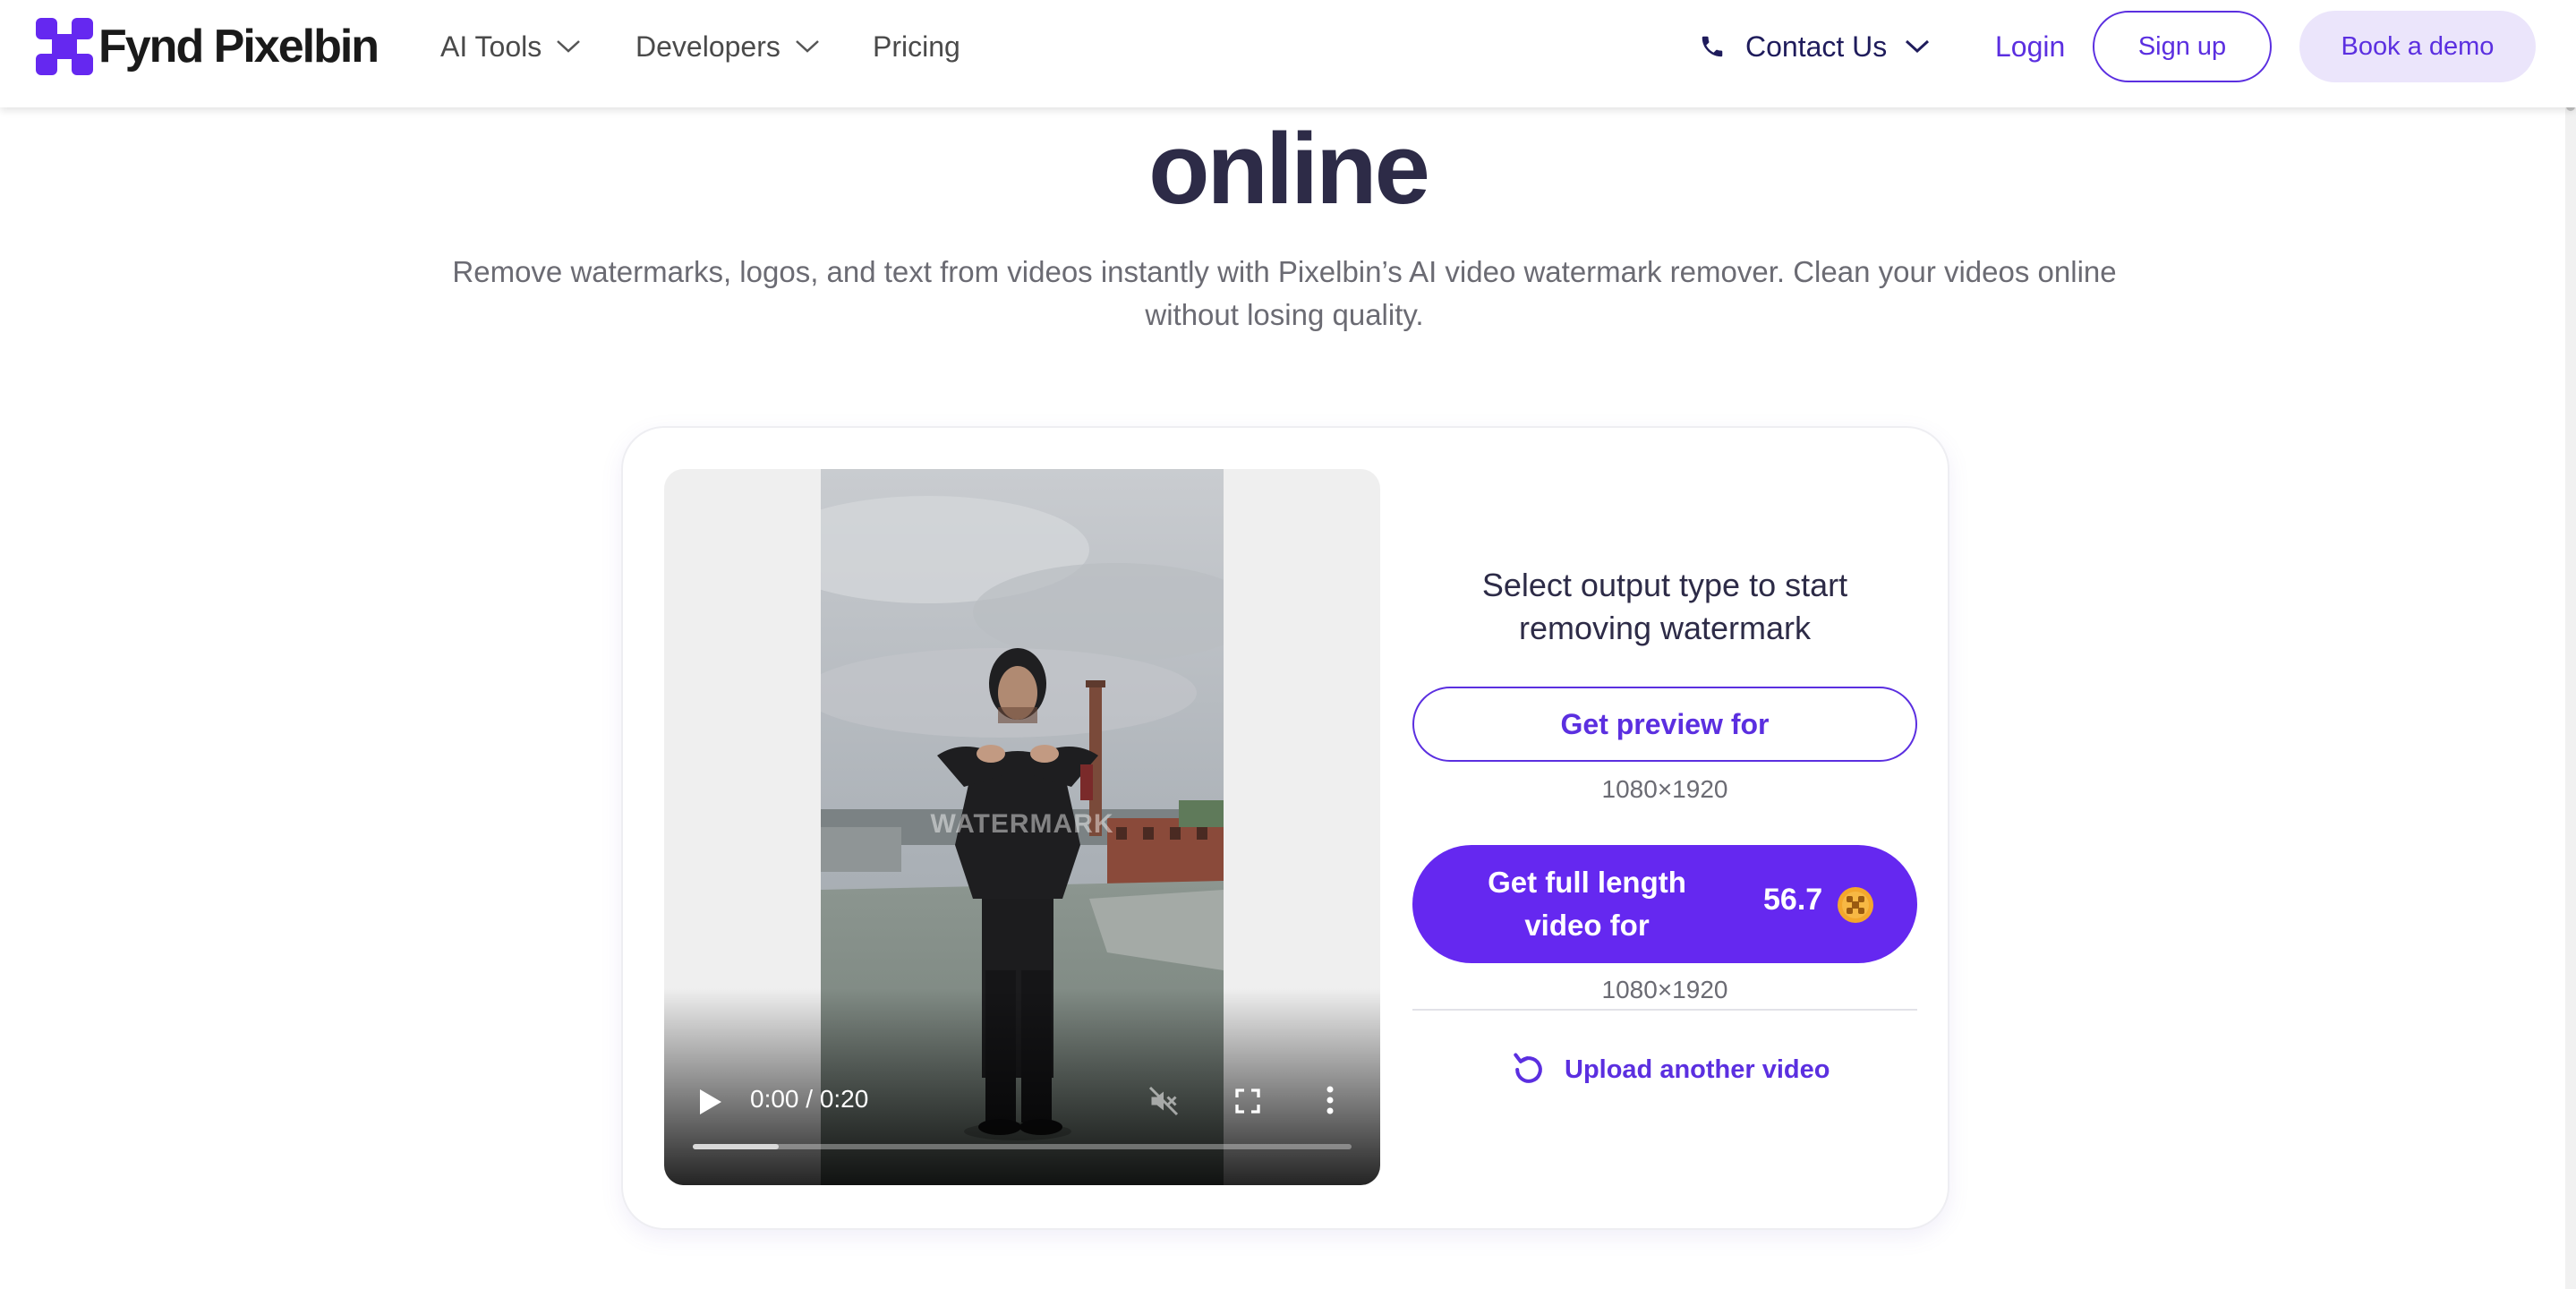 This screenshot has height=1289, width=2576. Describe the element at coordinates (1664, 789) in the screenshot. I see `preview-resolution: 1080×1920` at that location.